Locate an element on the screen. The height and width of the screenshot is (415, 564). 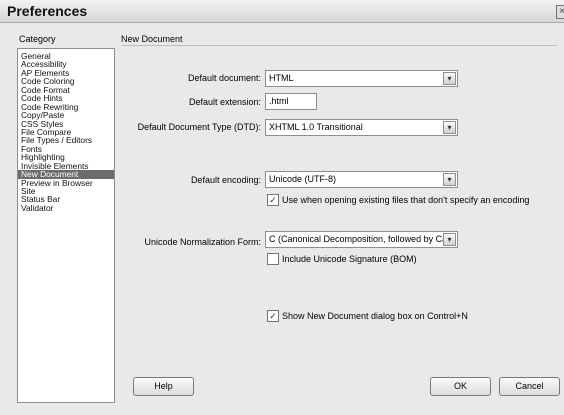
window-title: Preferences is located at coordinates (47, 11).